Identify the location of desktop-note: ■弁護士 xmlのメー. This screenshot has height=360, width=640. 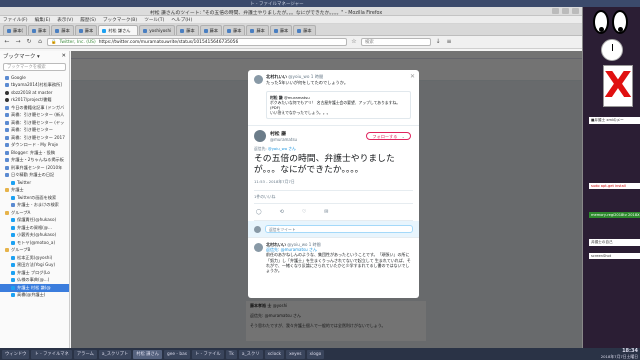
(614, 120).